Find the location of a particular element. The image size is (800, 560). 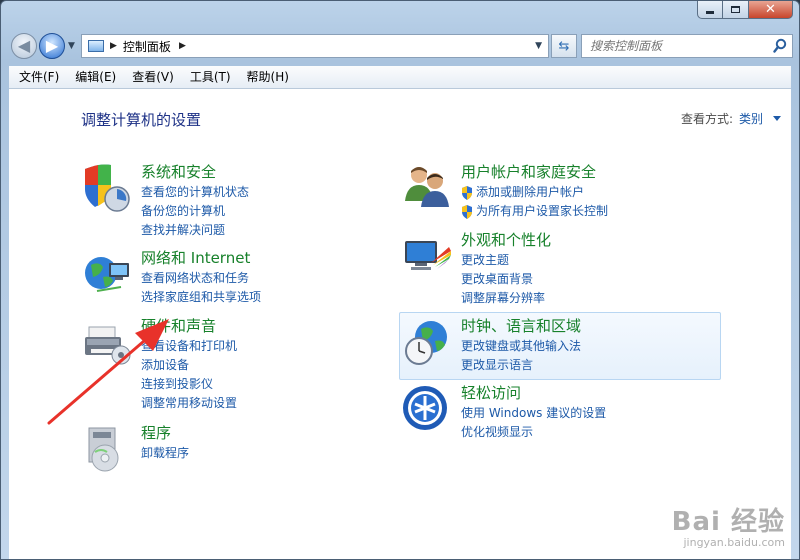

link-change-display-language: 更改显示语言 is located at coordinates (521, 365).